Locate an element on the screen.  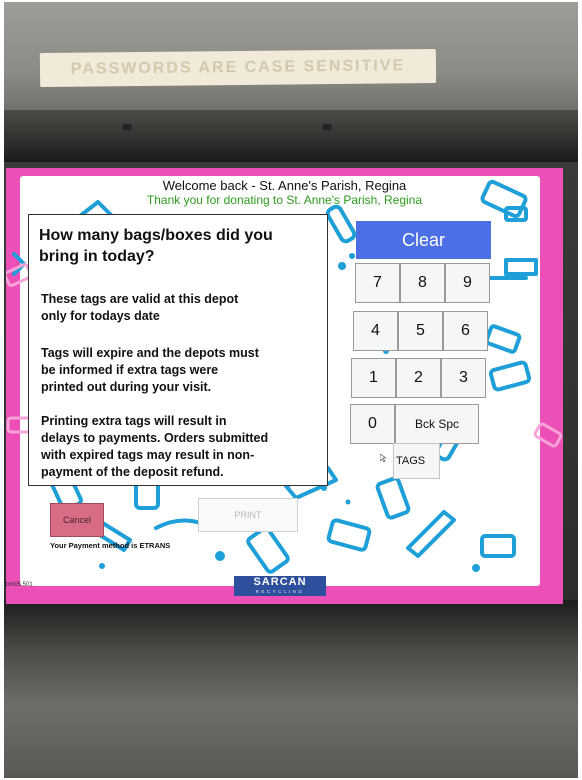
key-6: 6 is located at coordinates (465, 331).